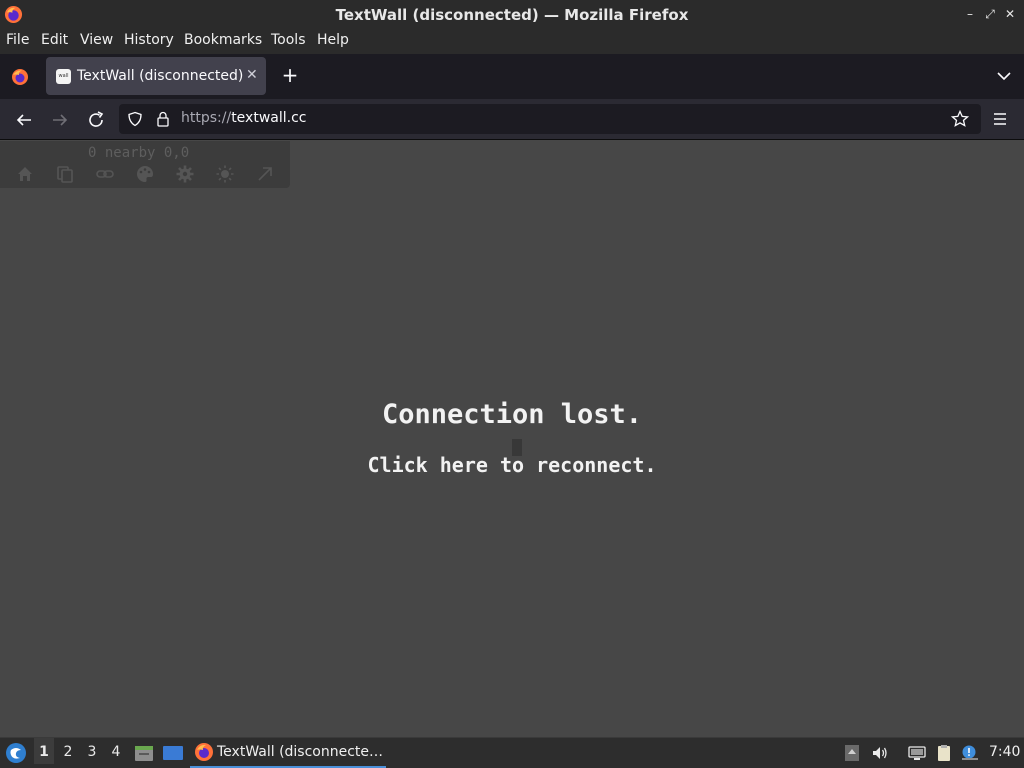  Describe the element at coordinates (204, 752) in the screenshot. I see `firefox-icon` at that location.